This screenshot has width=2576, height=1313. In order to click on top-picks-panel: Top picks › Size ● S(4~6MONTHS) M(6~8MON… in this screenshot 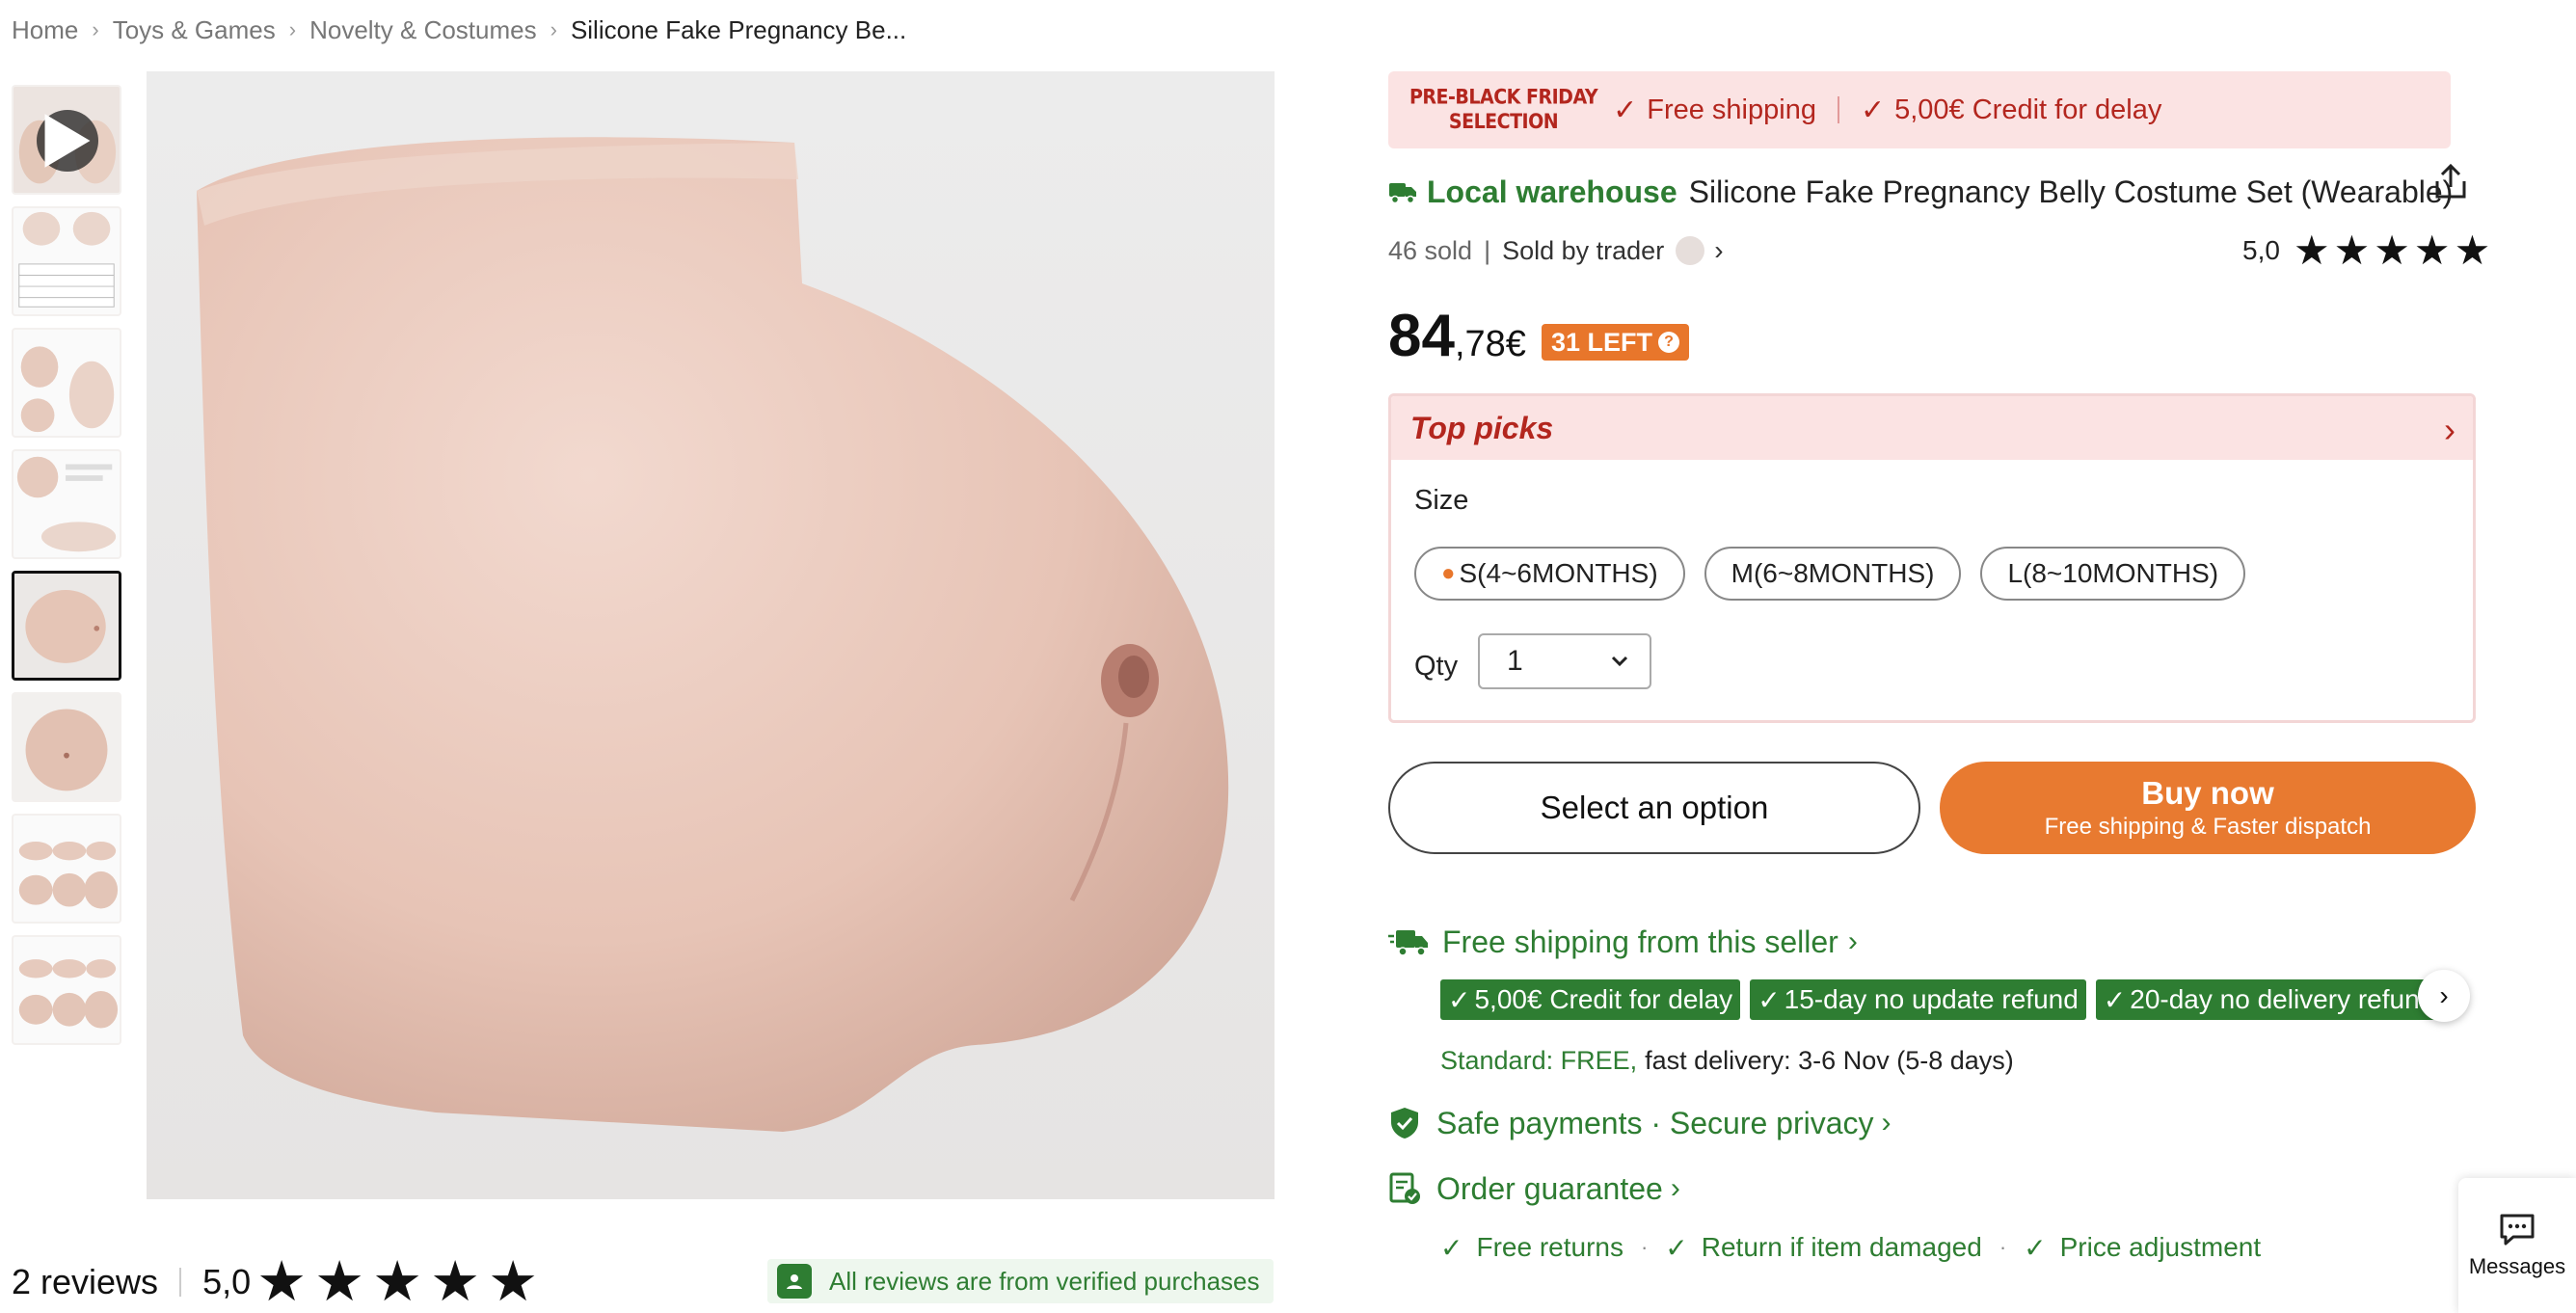, I will do `click(1932, 558)`.